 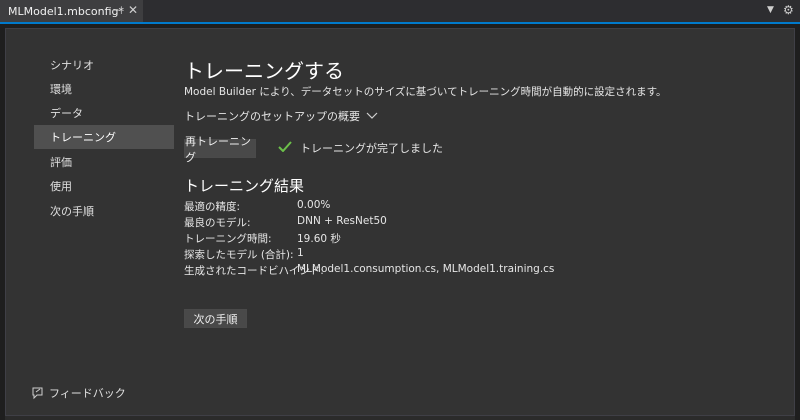 What do you see at coordinates (104, 211) in the screenshot?
I see `nav-item-next-steps: 次の手順` at bounding box center [104, 211].